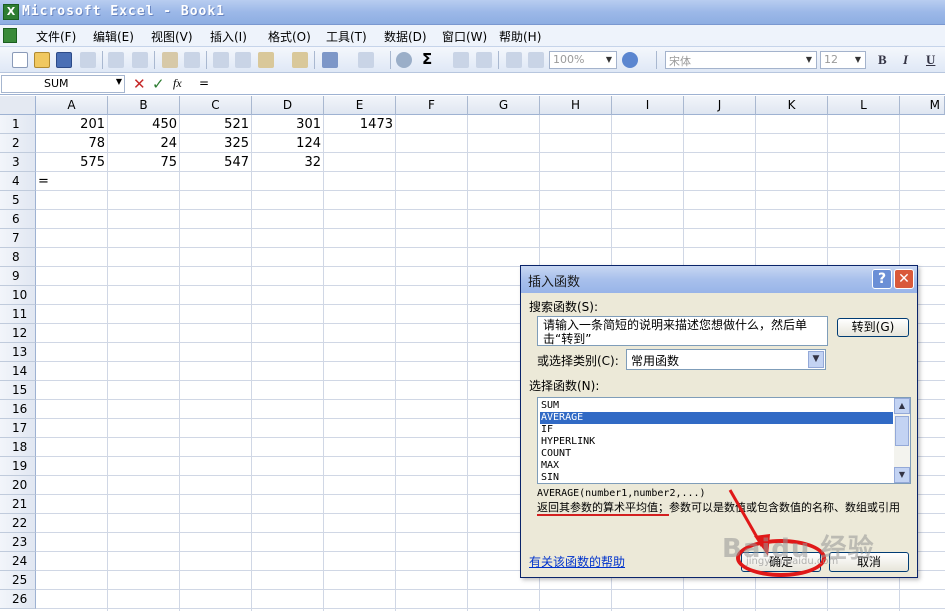  Describe the element at coordinates (404, 60) in the screenshot. I see `hyperlink-icon` at that location.